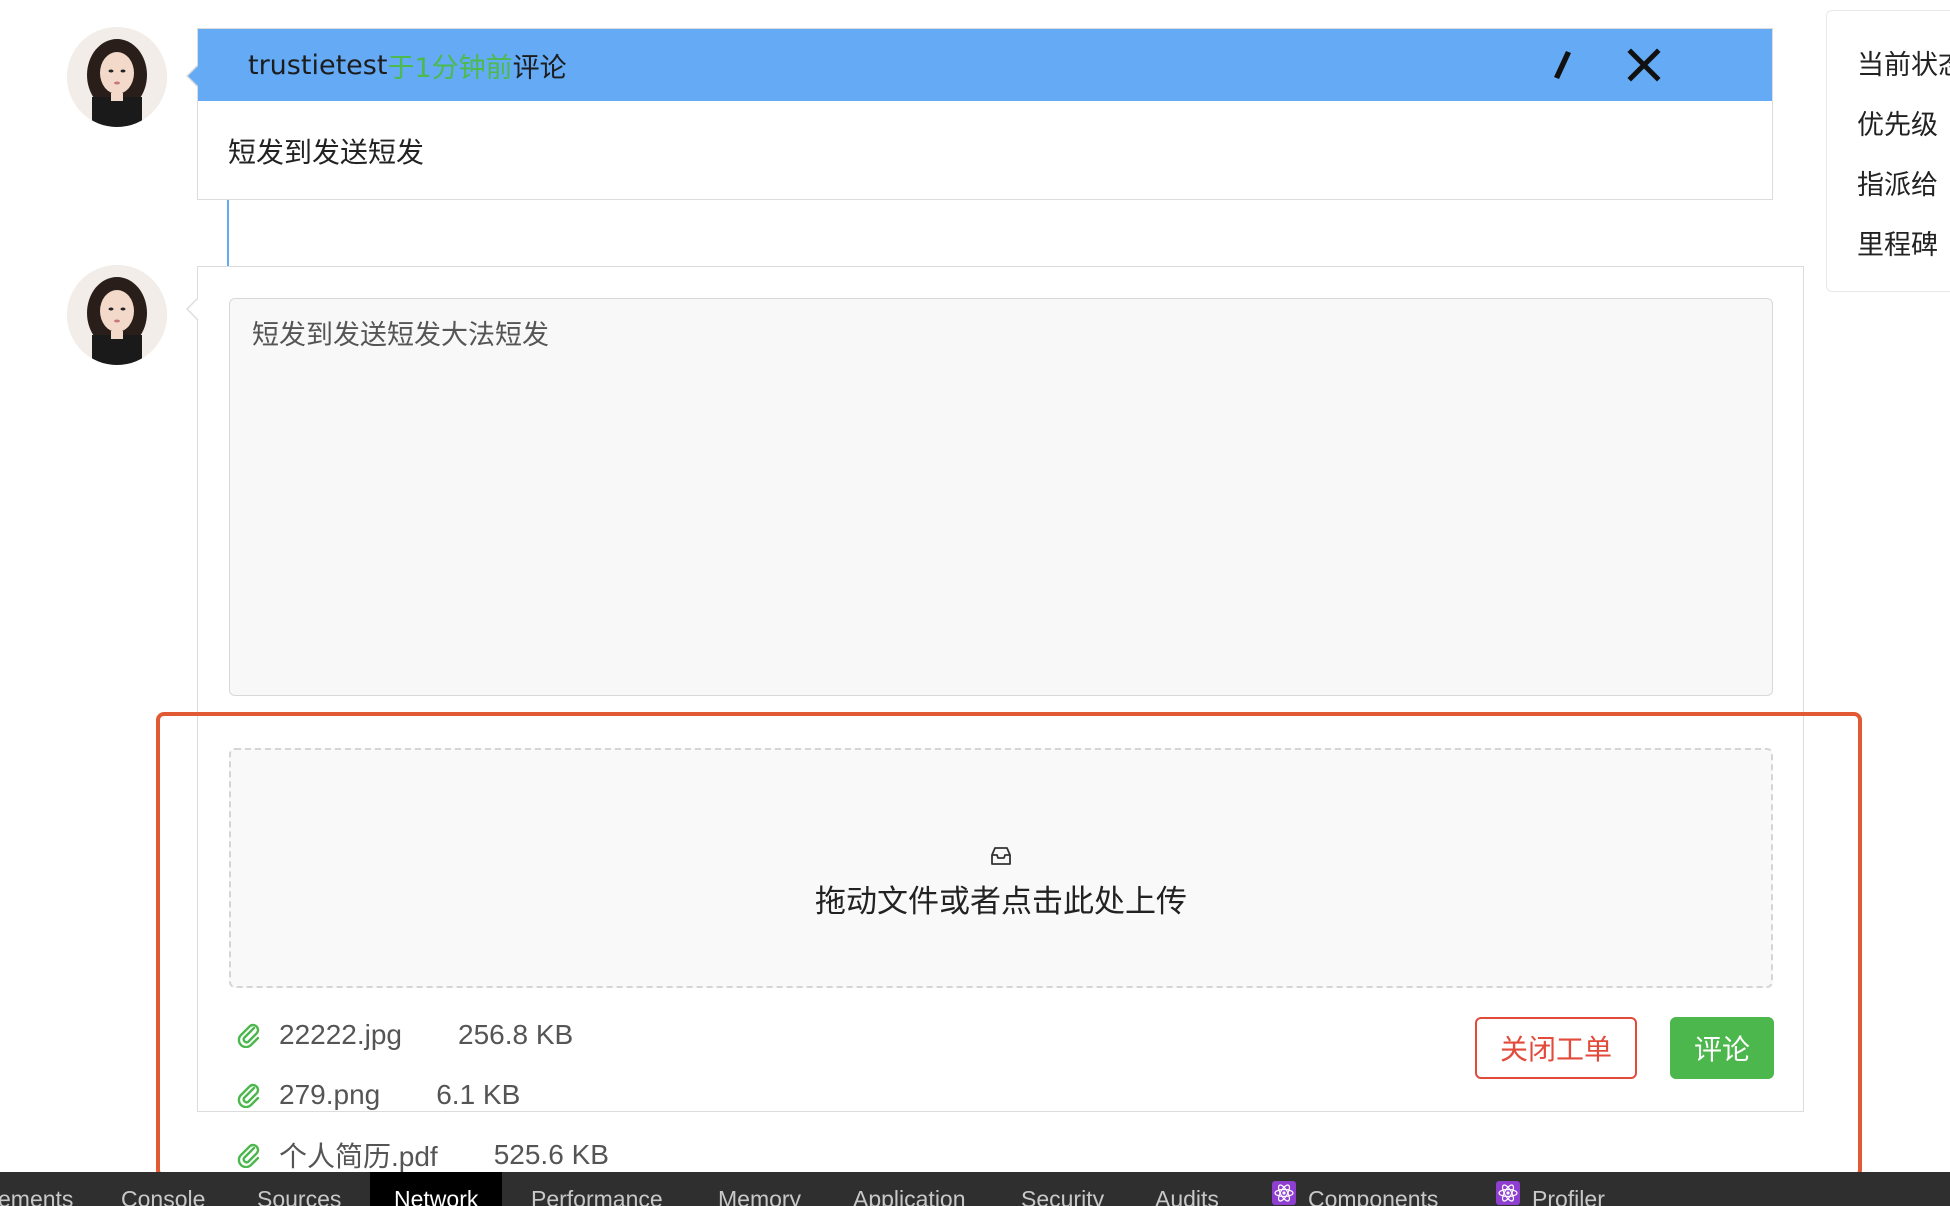  What do you see at coordinates (1897, 122) in the screenshot?
I see `sidebar-item-priority: 优先级` at bounding box center [1897, 122].